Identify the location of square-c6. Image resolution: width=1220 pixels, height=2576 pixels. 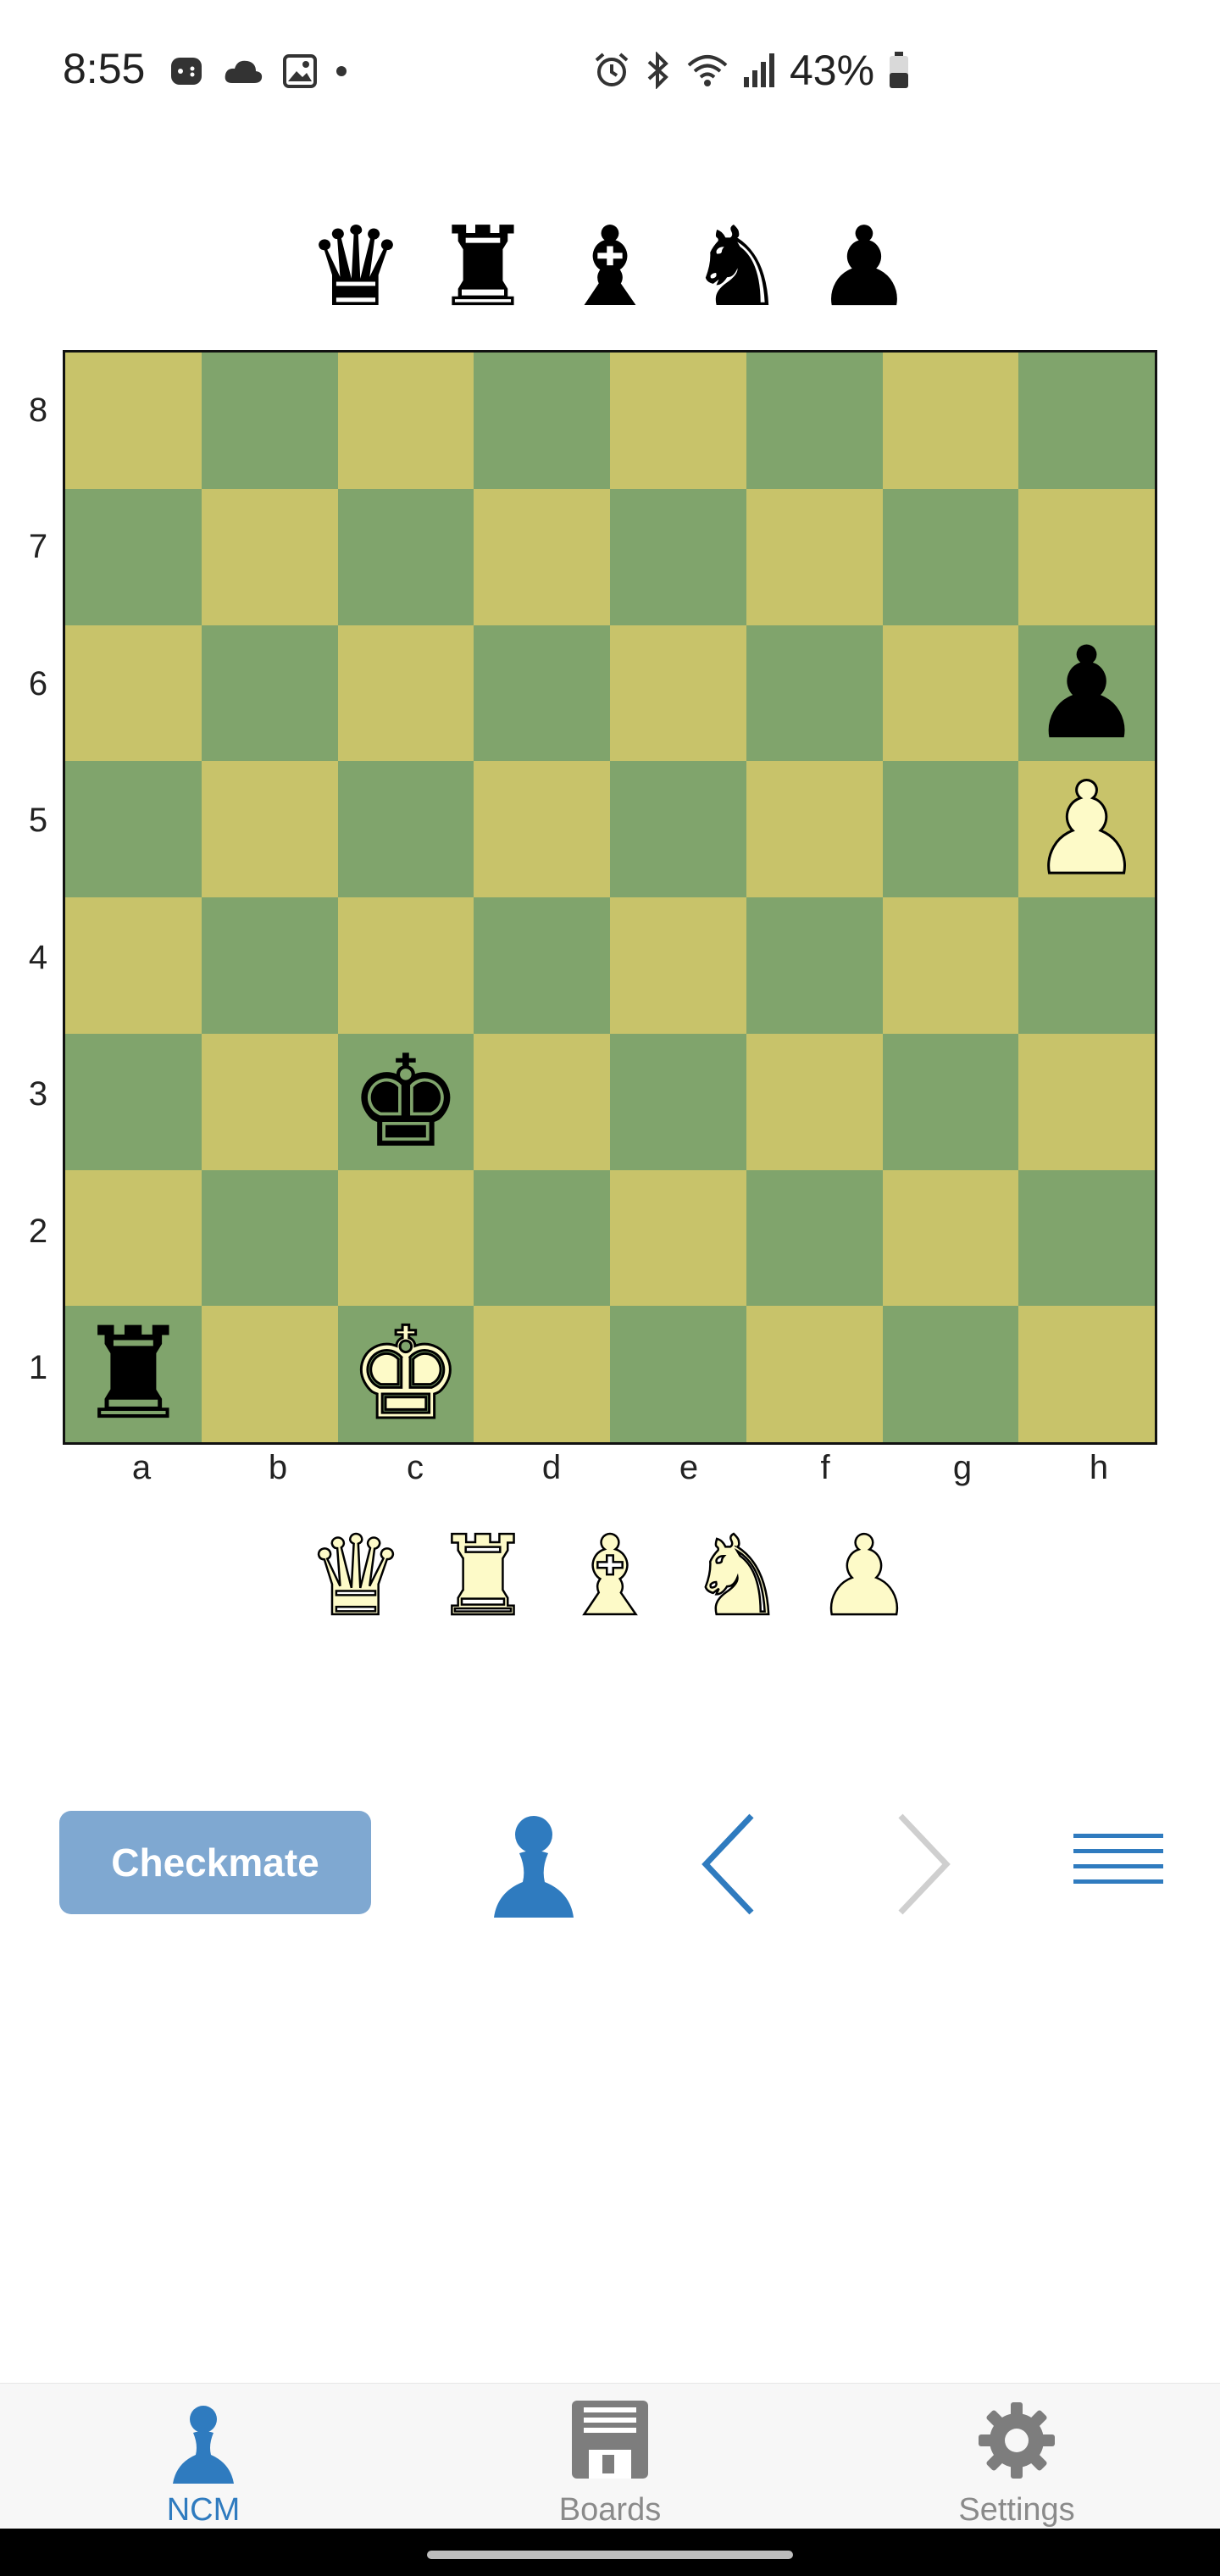
(405, 693).